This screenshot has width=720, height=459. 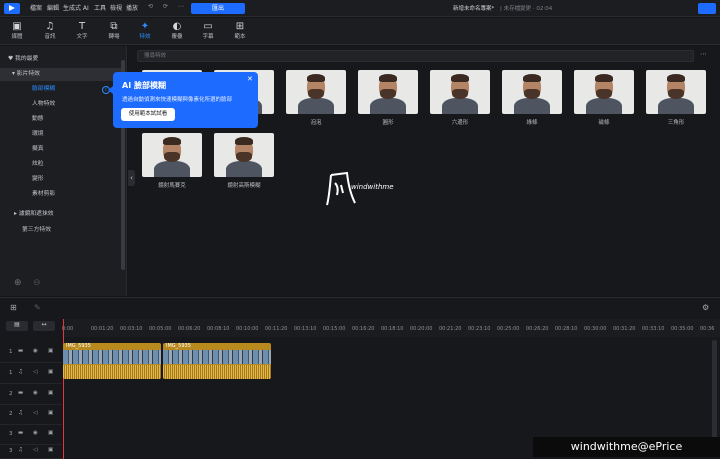 I want to click on sidebar-video-effects: ▾ 影片特效, so click(x=61, y=74).